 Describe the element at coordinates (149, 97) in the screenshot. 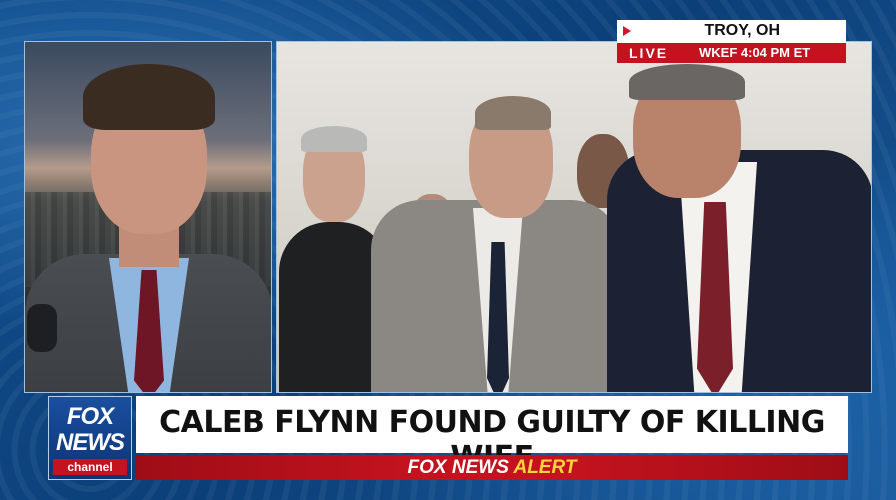

I see `anchor-hair` at that location.